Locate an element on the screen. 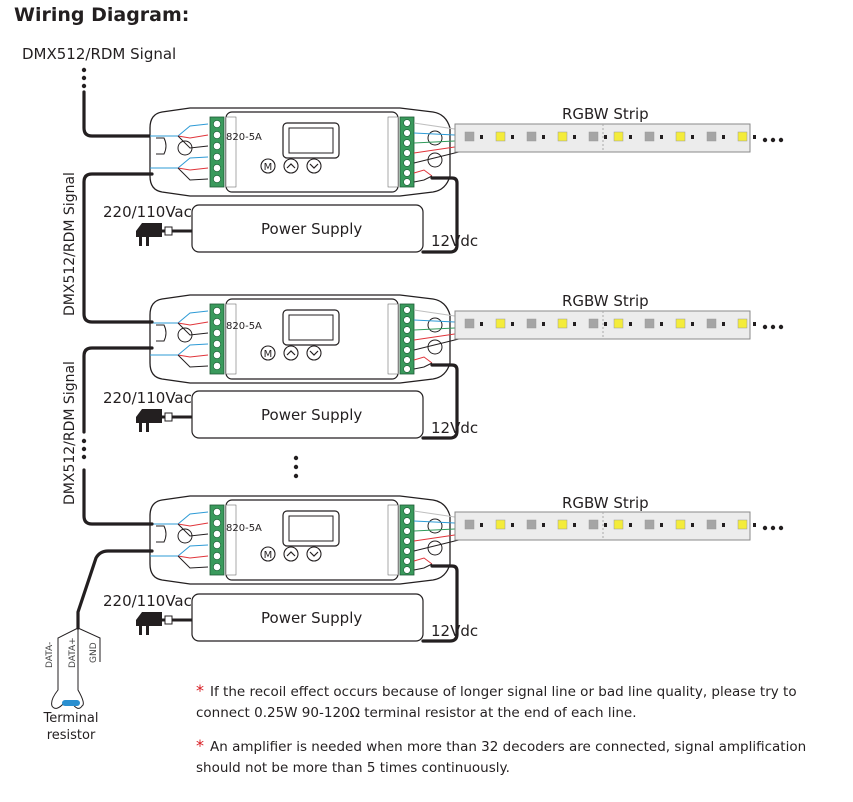  dc-output-label-1: 12Vdc is located at coordinates (455, 241).